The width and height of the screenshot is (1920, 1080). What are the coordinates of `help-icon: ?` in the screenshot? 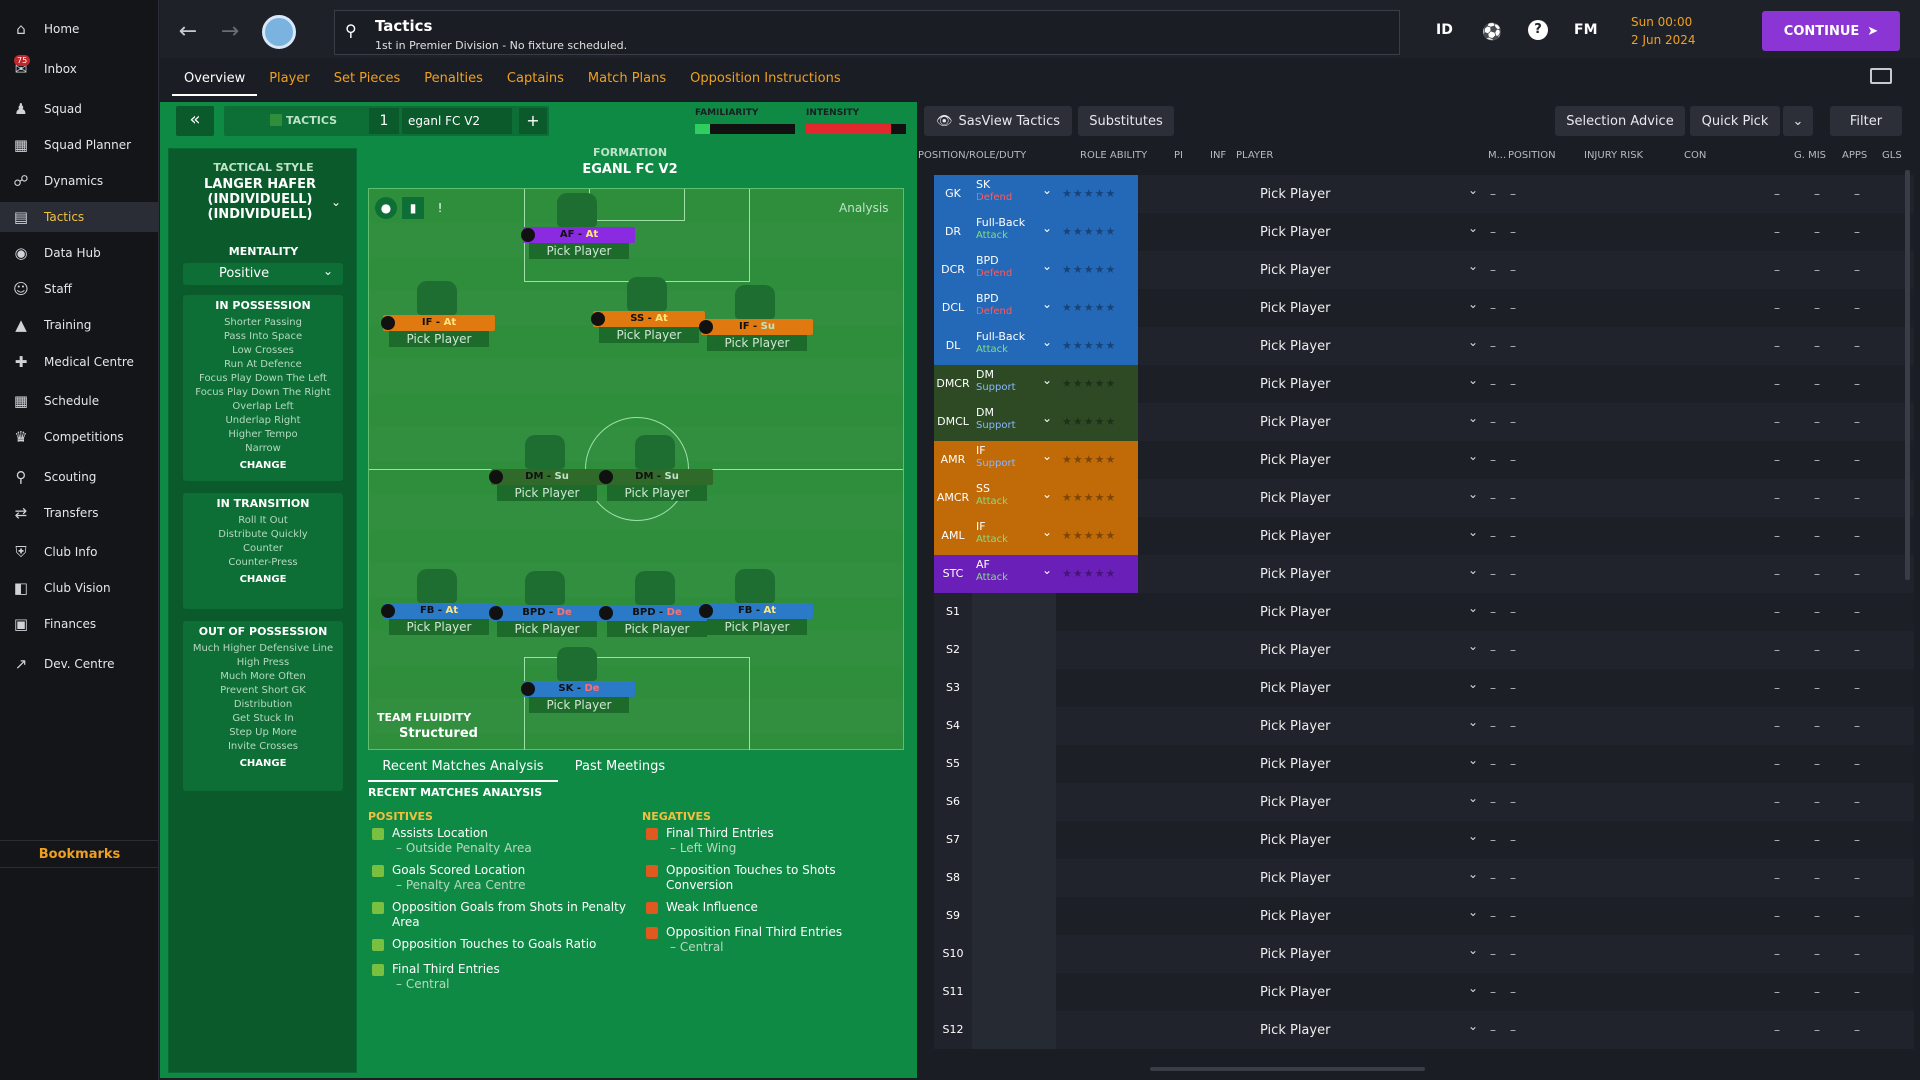 It's located at (1538, 30).